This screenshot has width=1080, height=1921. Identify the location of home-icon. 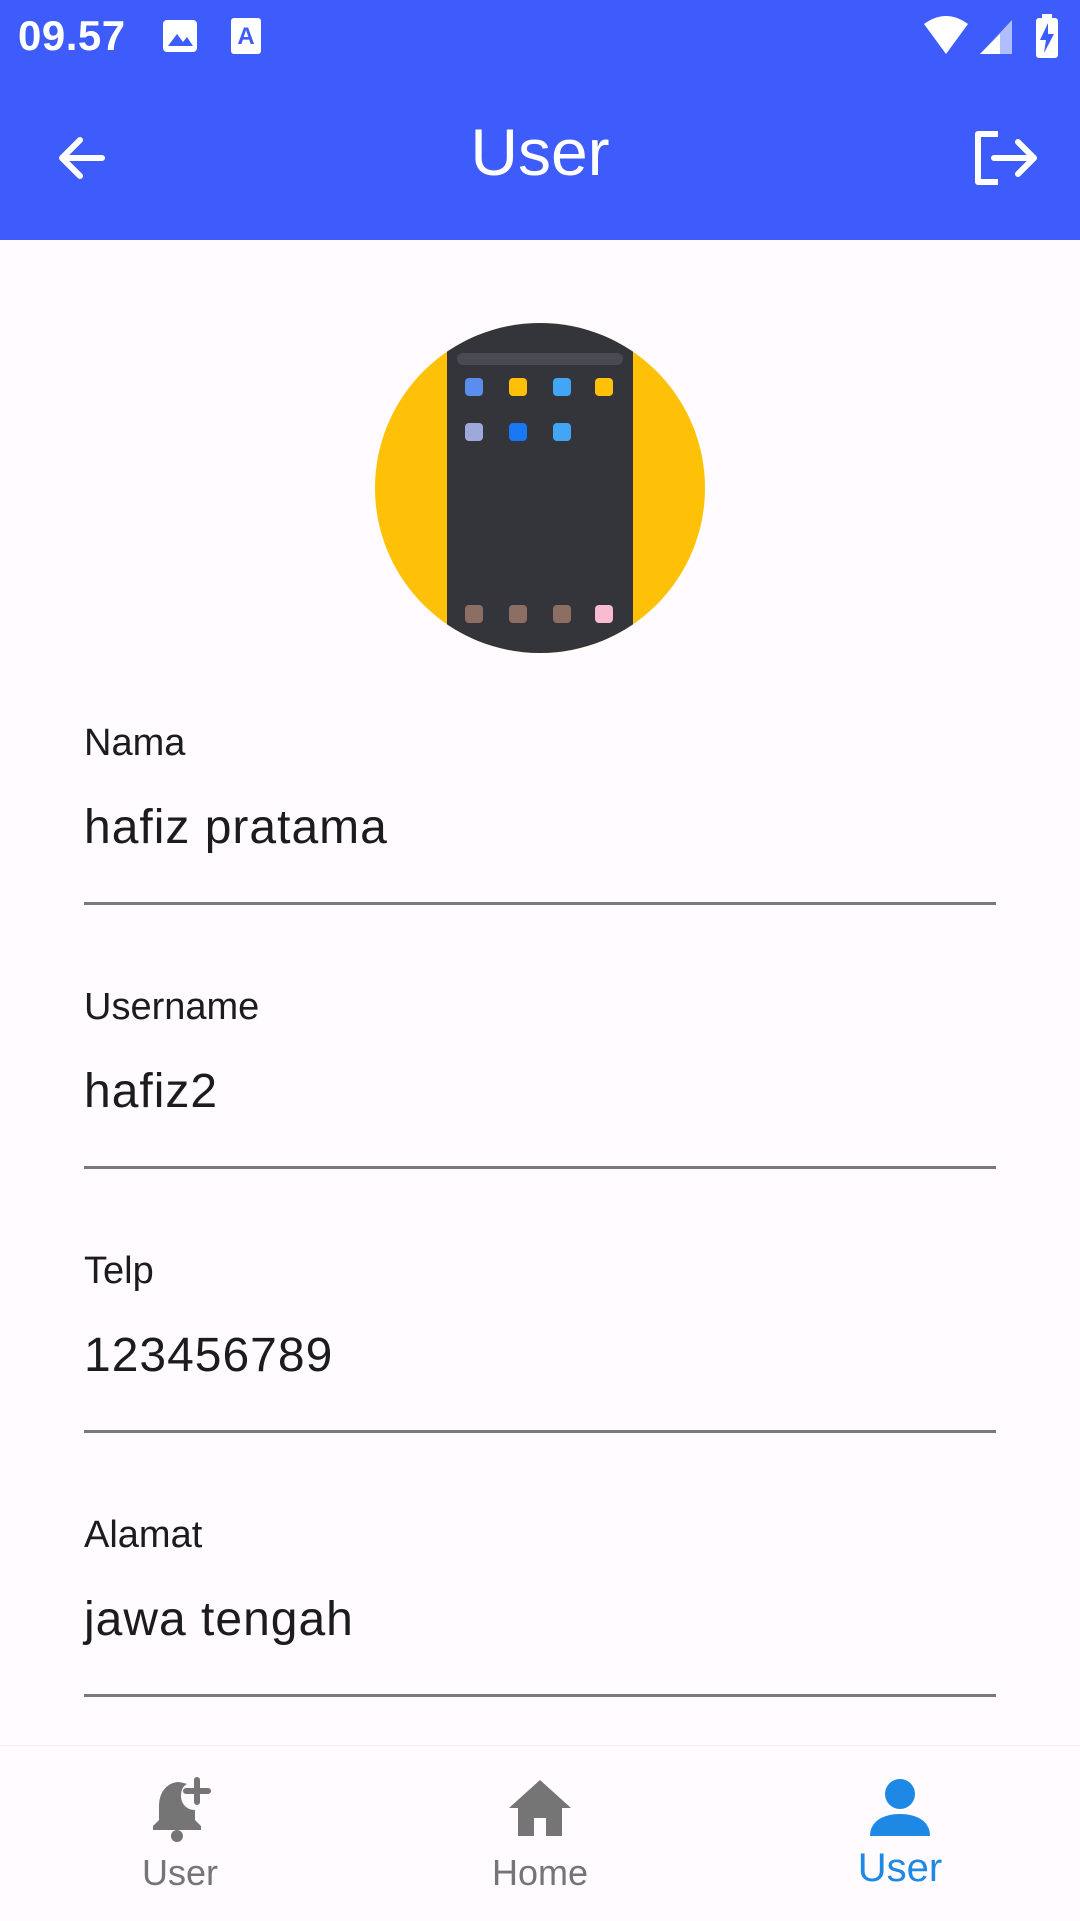
(540, 1808).